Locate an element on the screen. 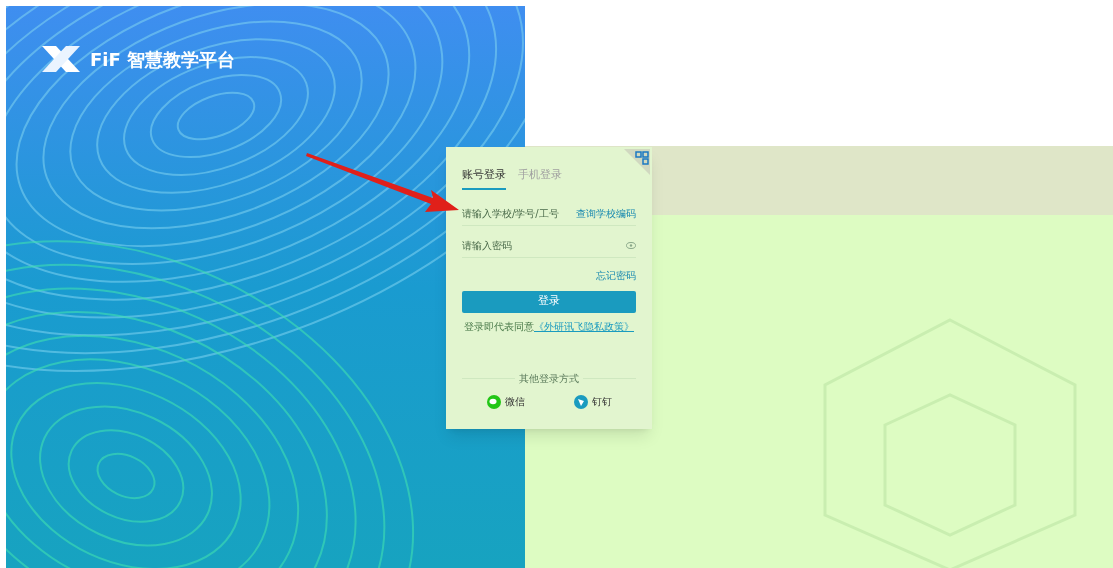 The image size is (1113, 568). privacy-policy-link: 《外研讯飞隐私政策》 is located at coordinates (584, 326).